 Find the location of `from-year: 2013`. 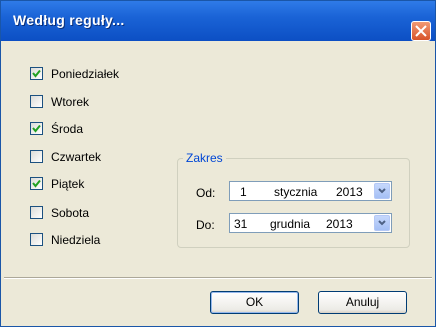

from-year: 2013 is located at coordinates (349, 192).